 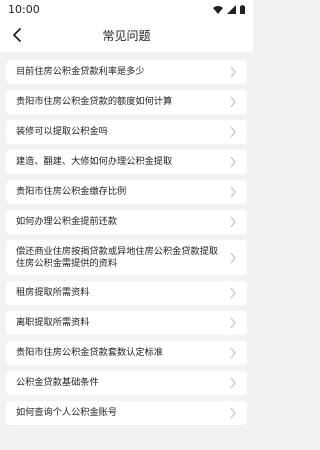 I want to click on faq-item: 贵阳市住房公积金贷款套数认定标准, so click(x=126, y=353).